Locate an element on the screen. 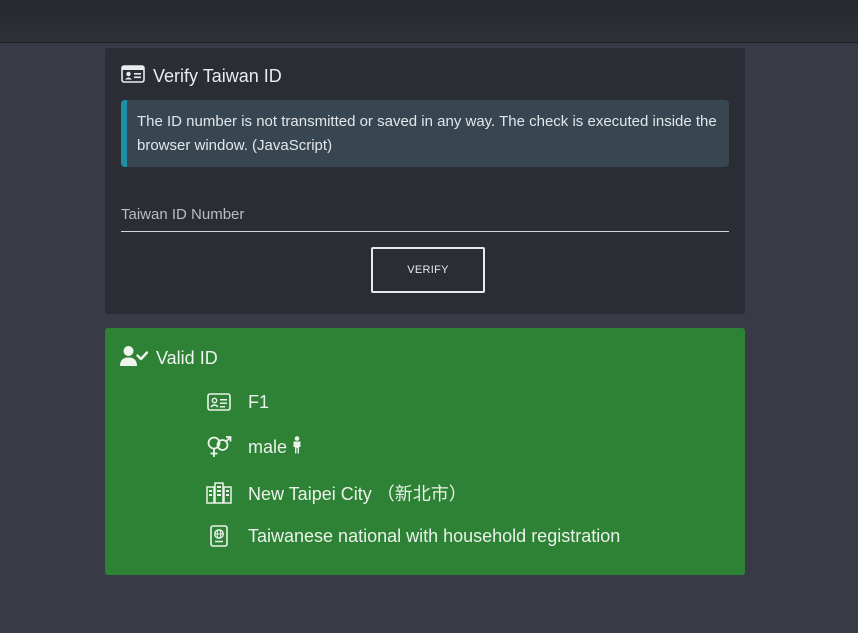 The height and width of the screenshot is (633, 858). top-navbar is located at coordinates (429, 21).